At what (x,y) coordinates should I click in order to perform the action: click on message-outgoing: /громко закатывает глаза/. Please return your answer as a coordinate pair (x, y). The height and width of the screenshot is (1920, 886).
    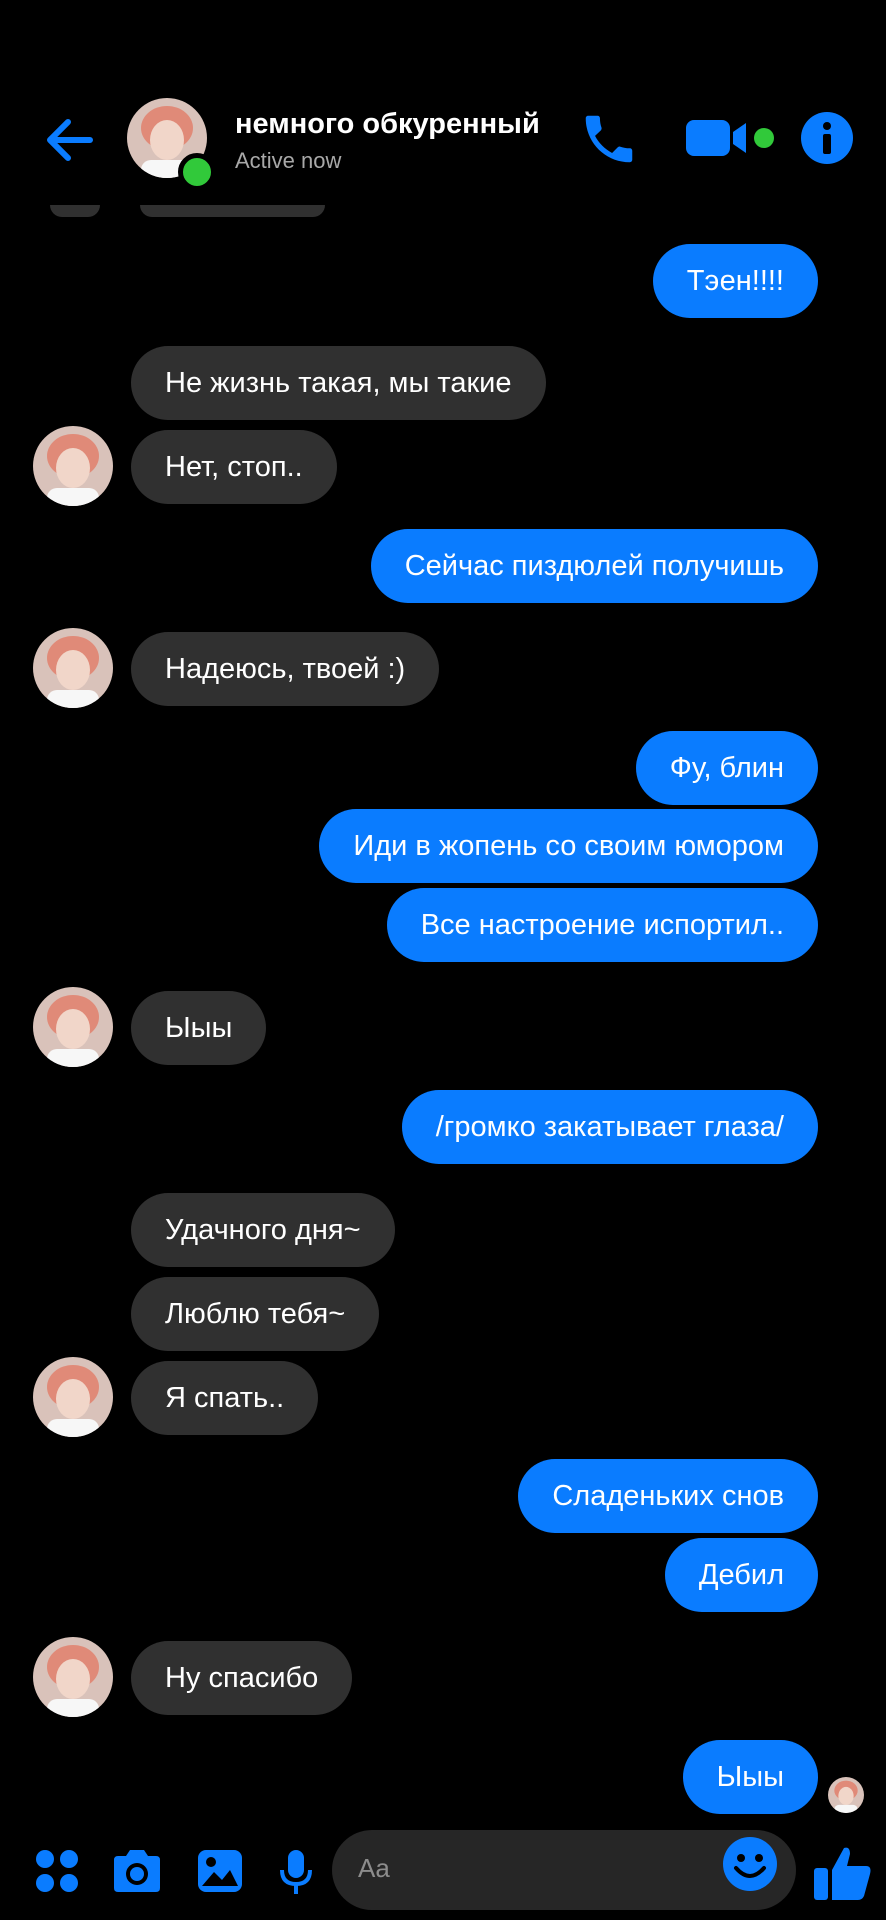
    Looking at the image, I should click on (609, 1127).